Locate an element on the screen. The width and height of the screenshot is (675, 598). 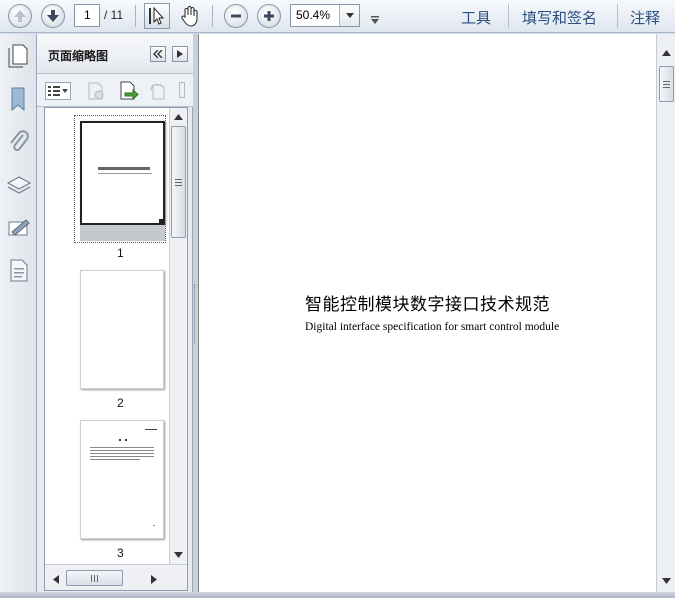
zoom-in-button is located at coordinates (269, 16).